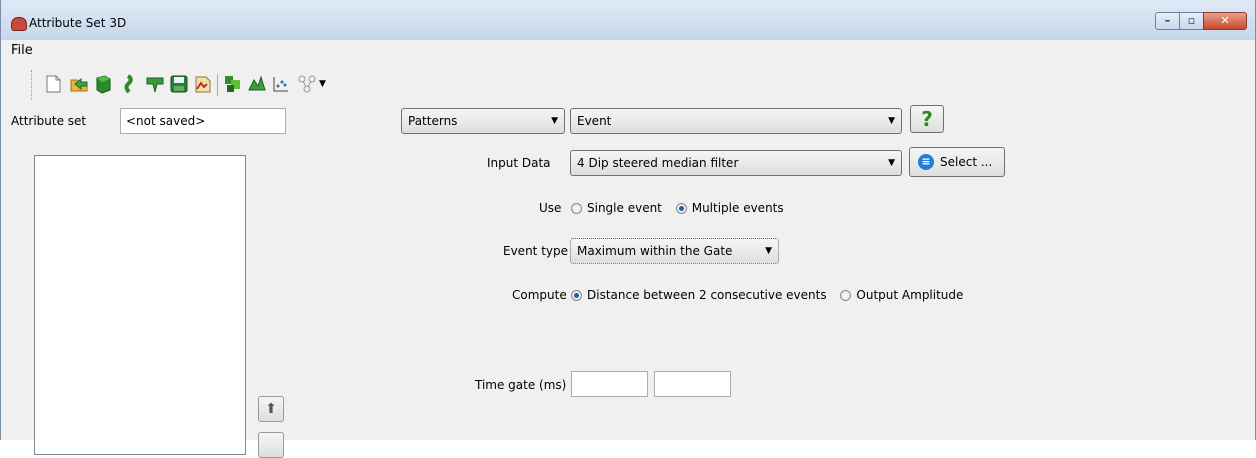  Describe the element at coordinates (179, 84) in the screenshot. I see `save-as-icon` at that location.